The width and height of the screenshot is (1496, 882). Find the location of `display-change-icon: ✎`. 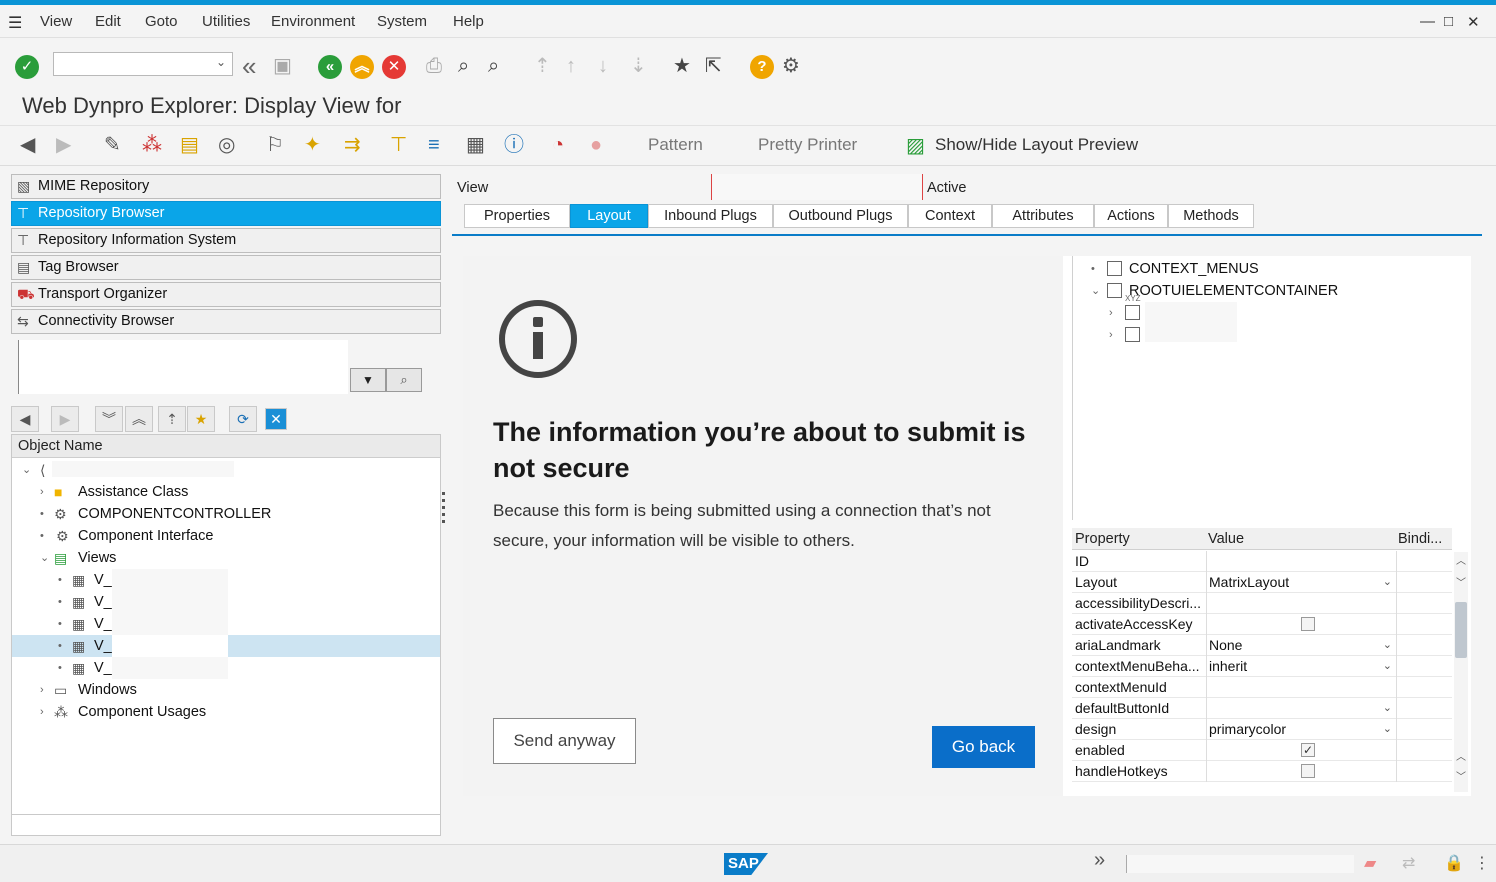

display-change-icon: ✎ is located at coordinates (112, 145).